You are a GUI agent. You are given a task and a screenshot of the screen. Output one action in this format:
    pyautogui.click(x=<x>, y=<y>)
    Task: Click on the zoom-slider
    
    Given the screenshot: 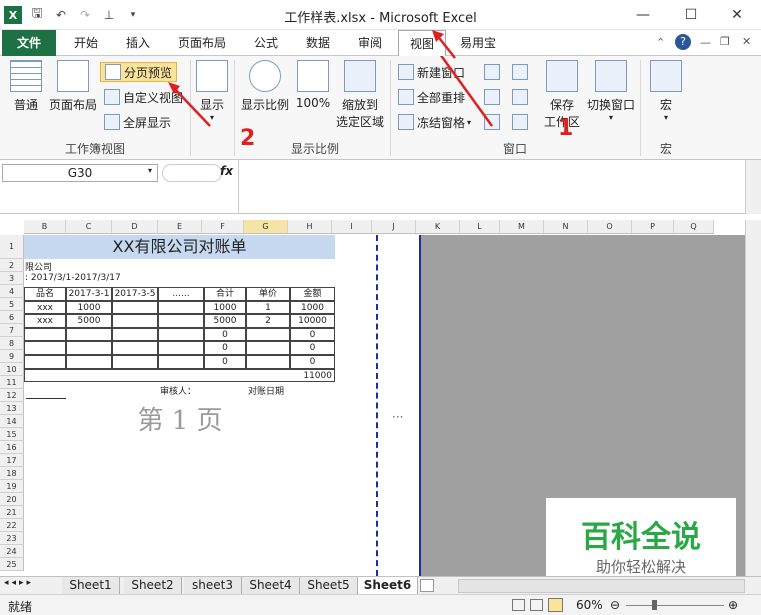 What is the action you would take?
    pyautogui.click(x=675, y=605)
    